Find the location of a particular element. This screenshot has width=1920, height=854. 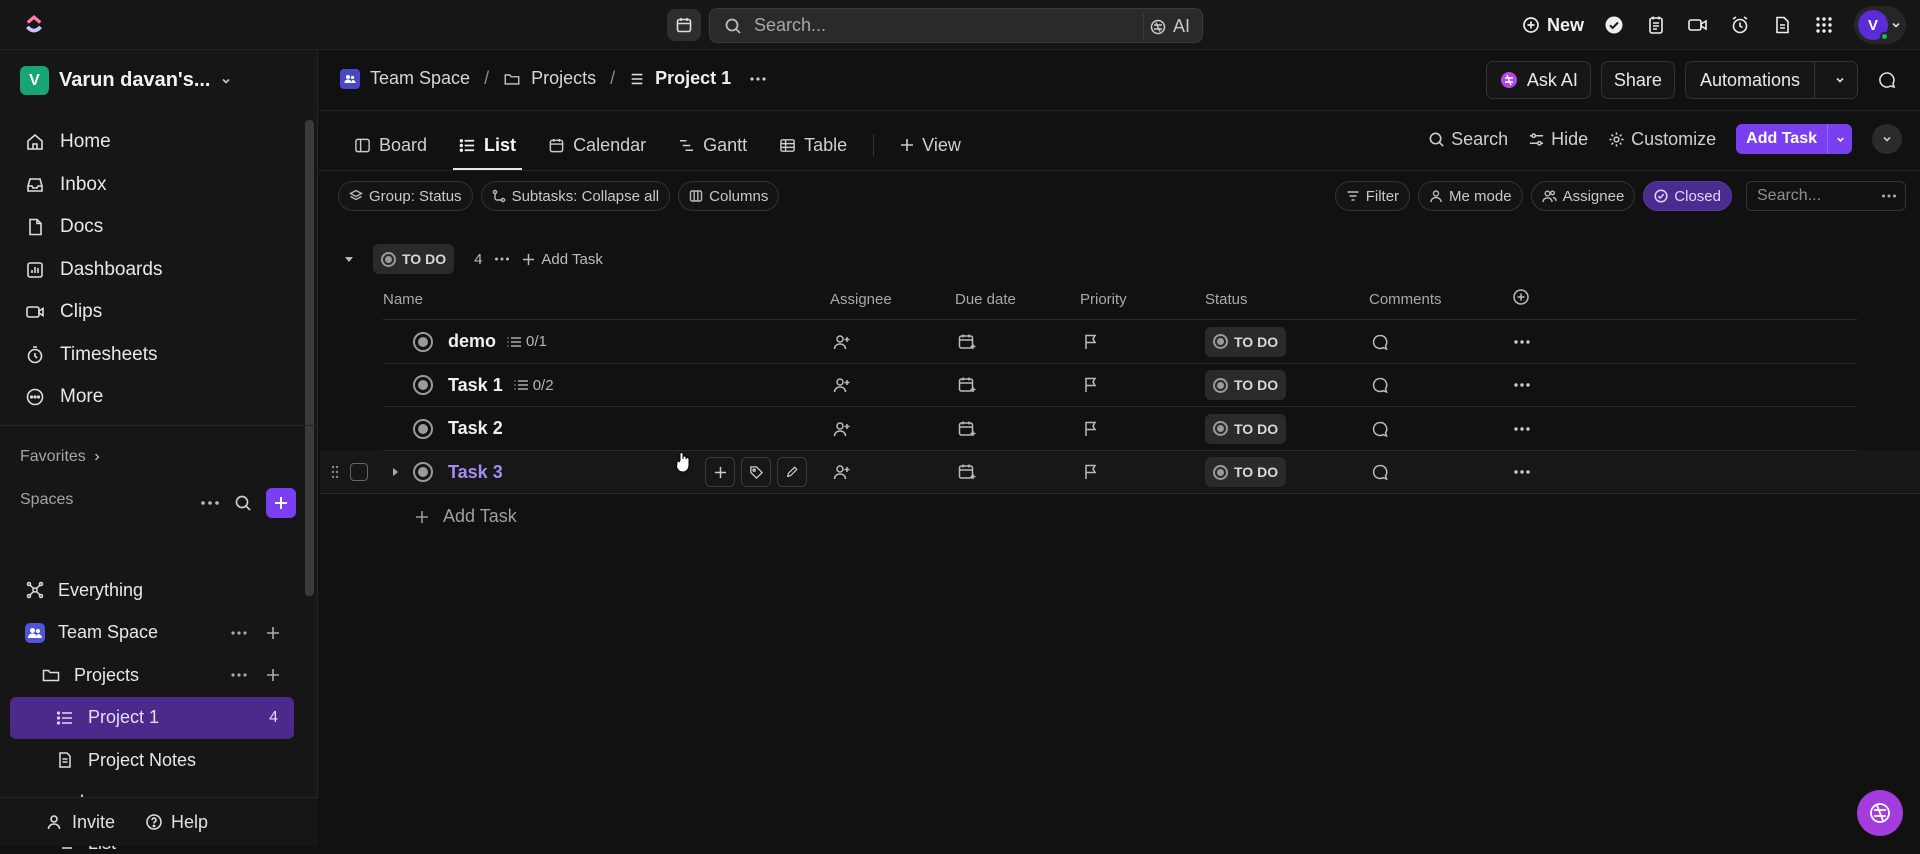

table-row: demo 0/1 TO DO is located at coordinates (1120, 342).